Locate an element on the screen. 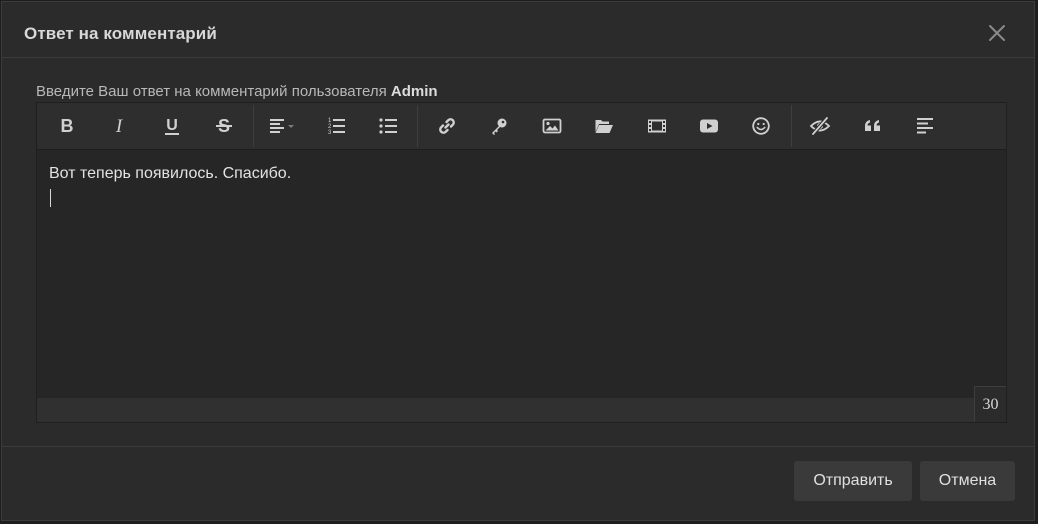 This screenshot has width=1038, height=524. underline-icon: U is located at coordinates (172, 126).